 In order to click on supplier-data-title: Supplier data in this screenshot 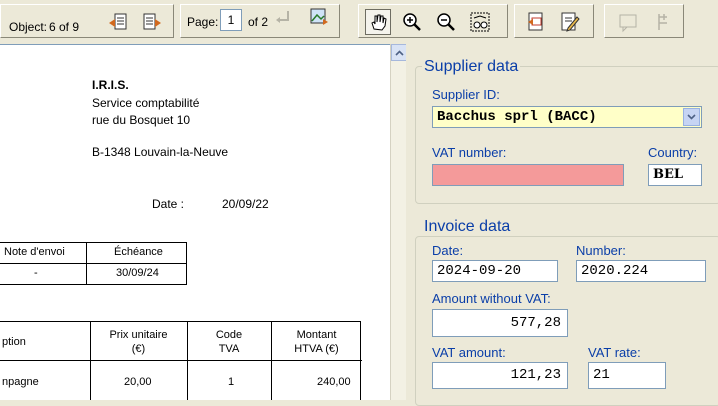, I will do `click(471, 67)`.